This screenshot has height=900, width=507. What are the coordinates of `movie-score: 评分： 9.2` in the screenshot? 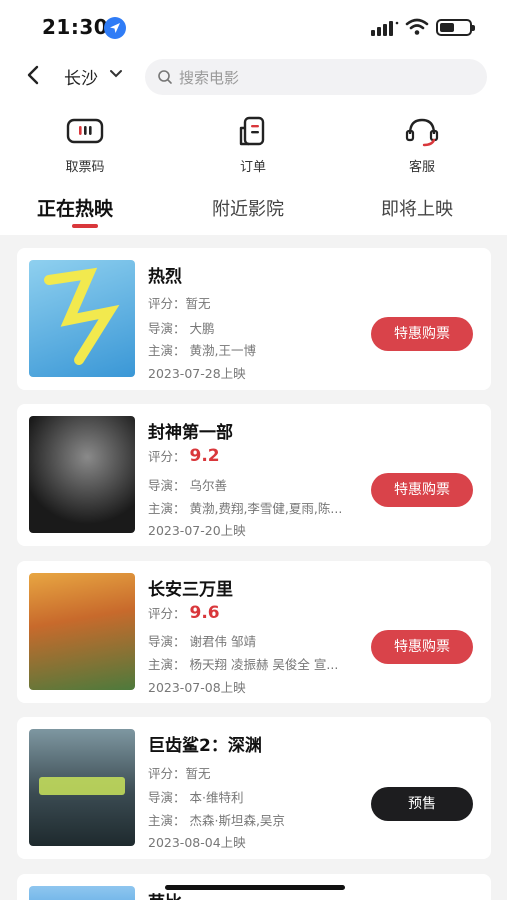 It's located at (184, 456).